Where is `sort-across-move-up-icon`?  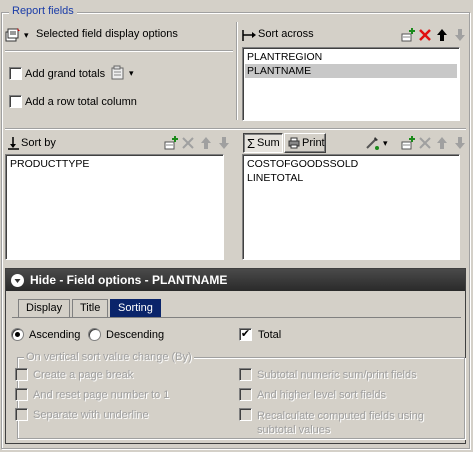 sort-across-move-up-icon is located at coordinates (442, 35).